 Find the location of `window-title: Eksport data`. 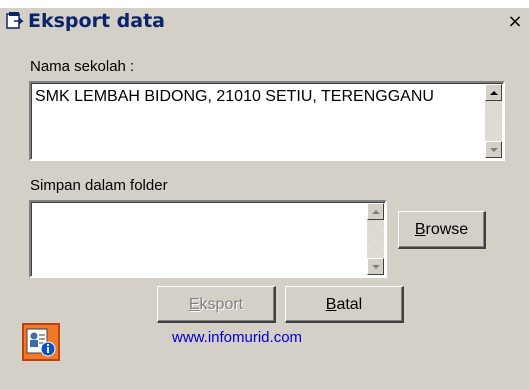

window-title: Eksport data is located at coordinates (96, 21).